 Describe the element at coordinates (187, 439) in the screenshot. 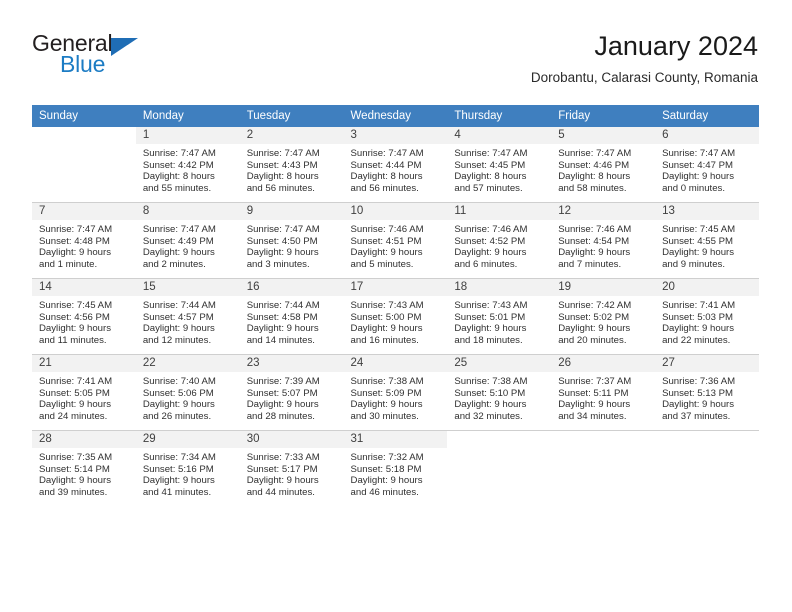

I see `day-number: 29` at that location.